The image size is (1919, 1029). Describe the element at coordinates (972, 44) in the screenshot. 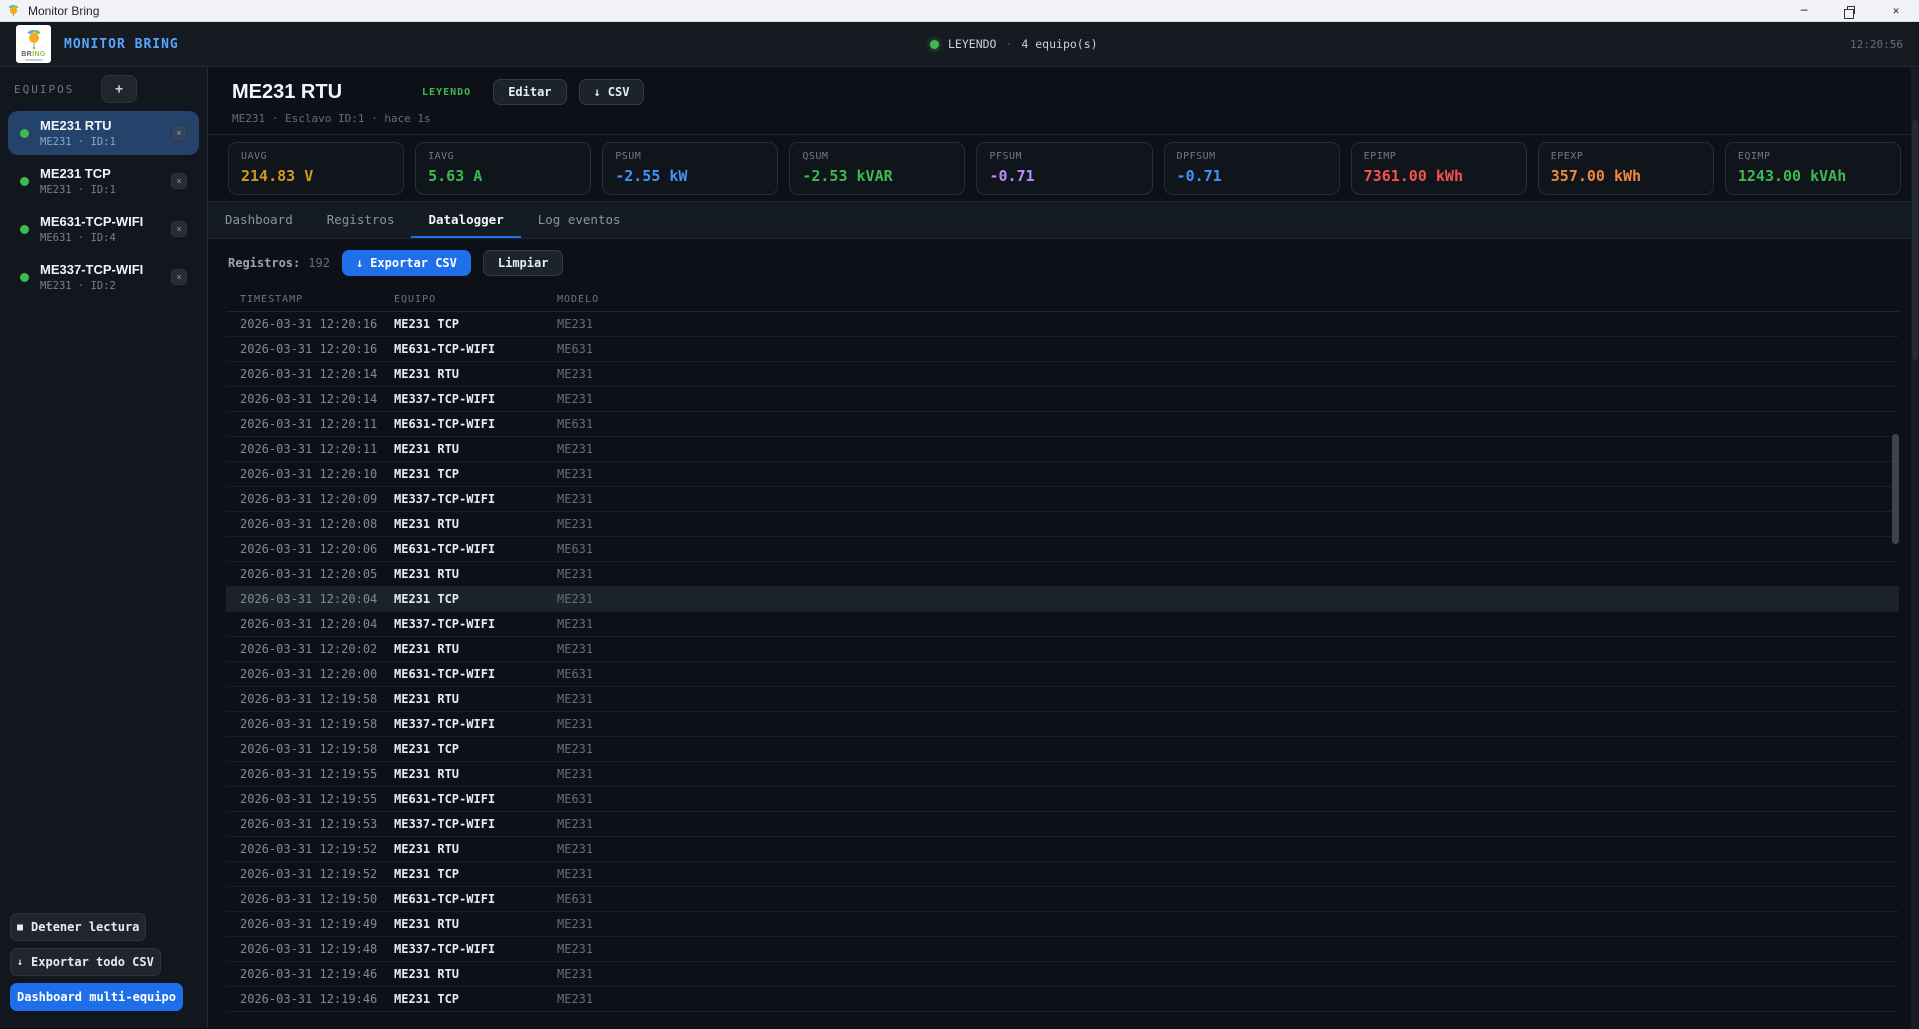

I see `status-label: LEYENDO` at that location.